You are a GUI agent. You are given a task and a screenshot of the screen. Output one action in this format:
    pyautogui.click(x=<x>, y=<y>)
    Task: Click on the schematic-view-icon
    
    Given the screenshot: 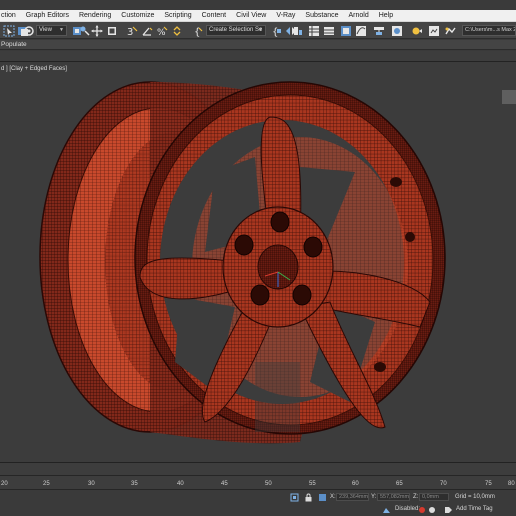 What is the action you would take?
    pyautogui.click(x=378, y=30)
    